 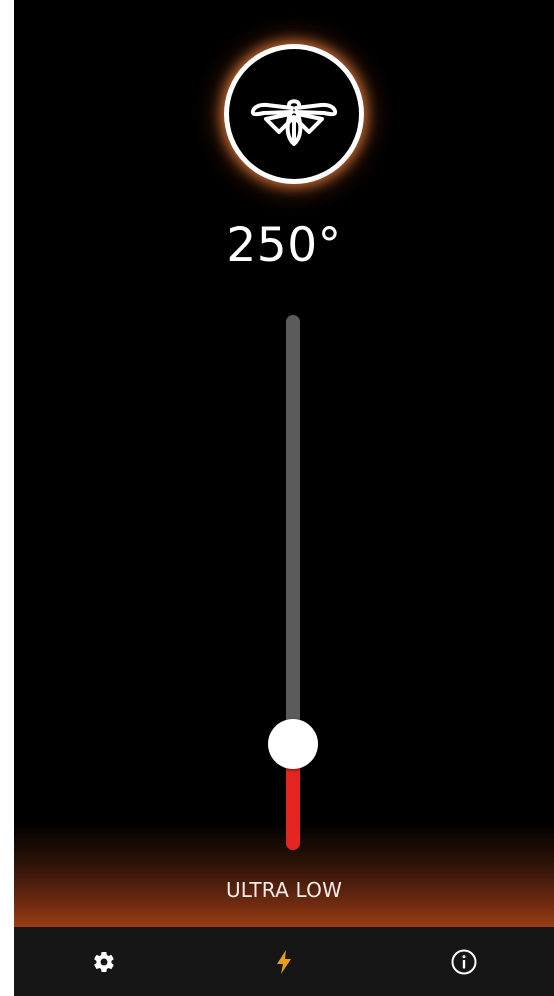 I want to click on tab-info, so click(x=464, y=961).